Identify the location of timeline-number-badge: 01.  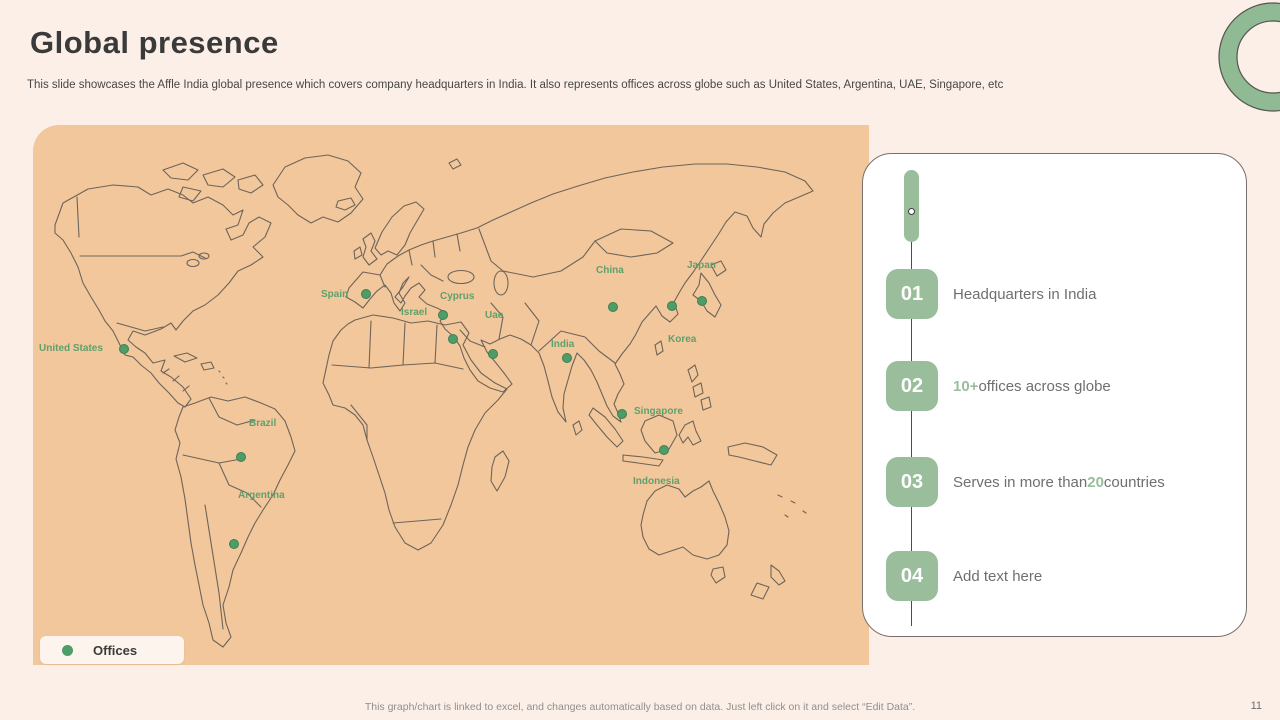
(912, 294).